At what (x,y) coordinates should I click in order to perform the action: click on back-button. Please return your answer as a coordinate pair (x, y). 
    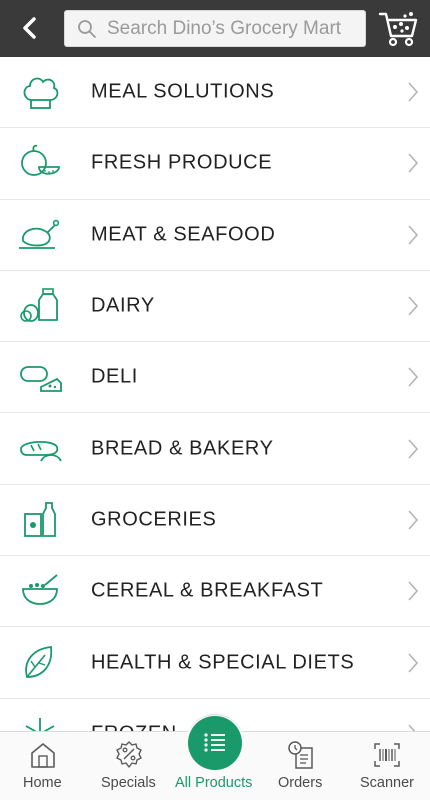
    Looking at the image, I should click on (29, 28).